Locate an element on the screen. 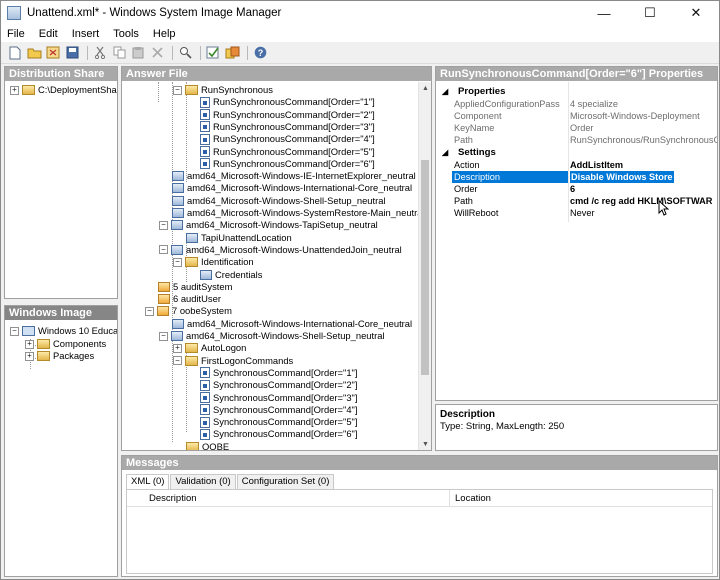 The width and height of the screenshot is (720, 580). tree-node: − Identification is located at coordinates (213, 262).